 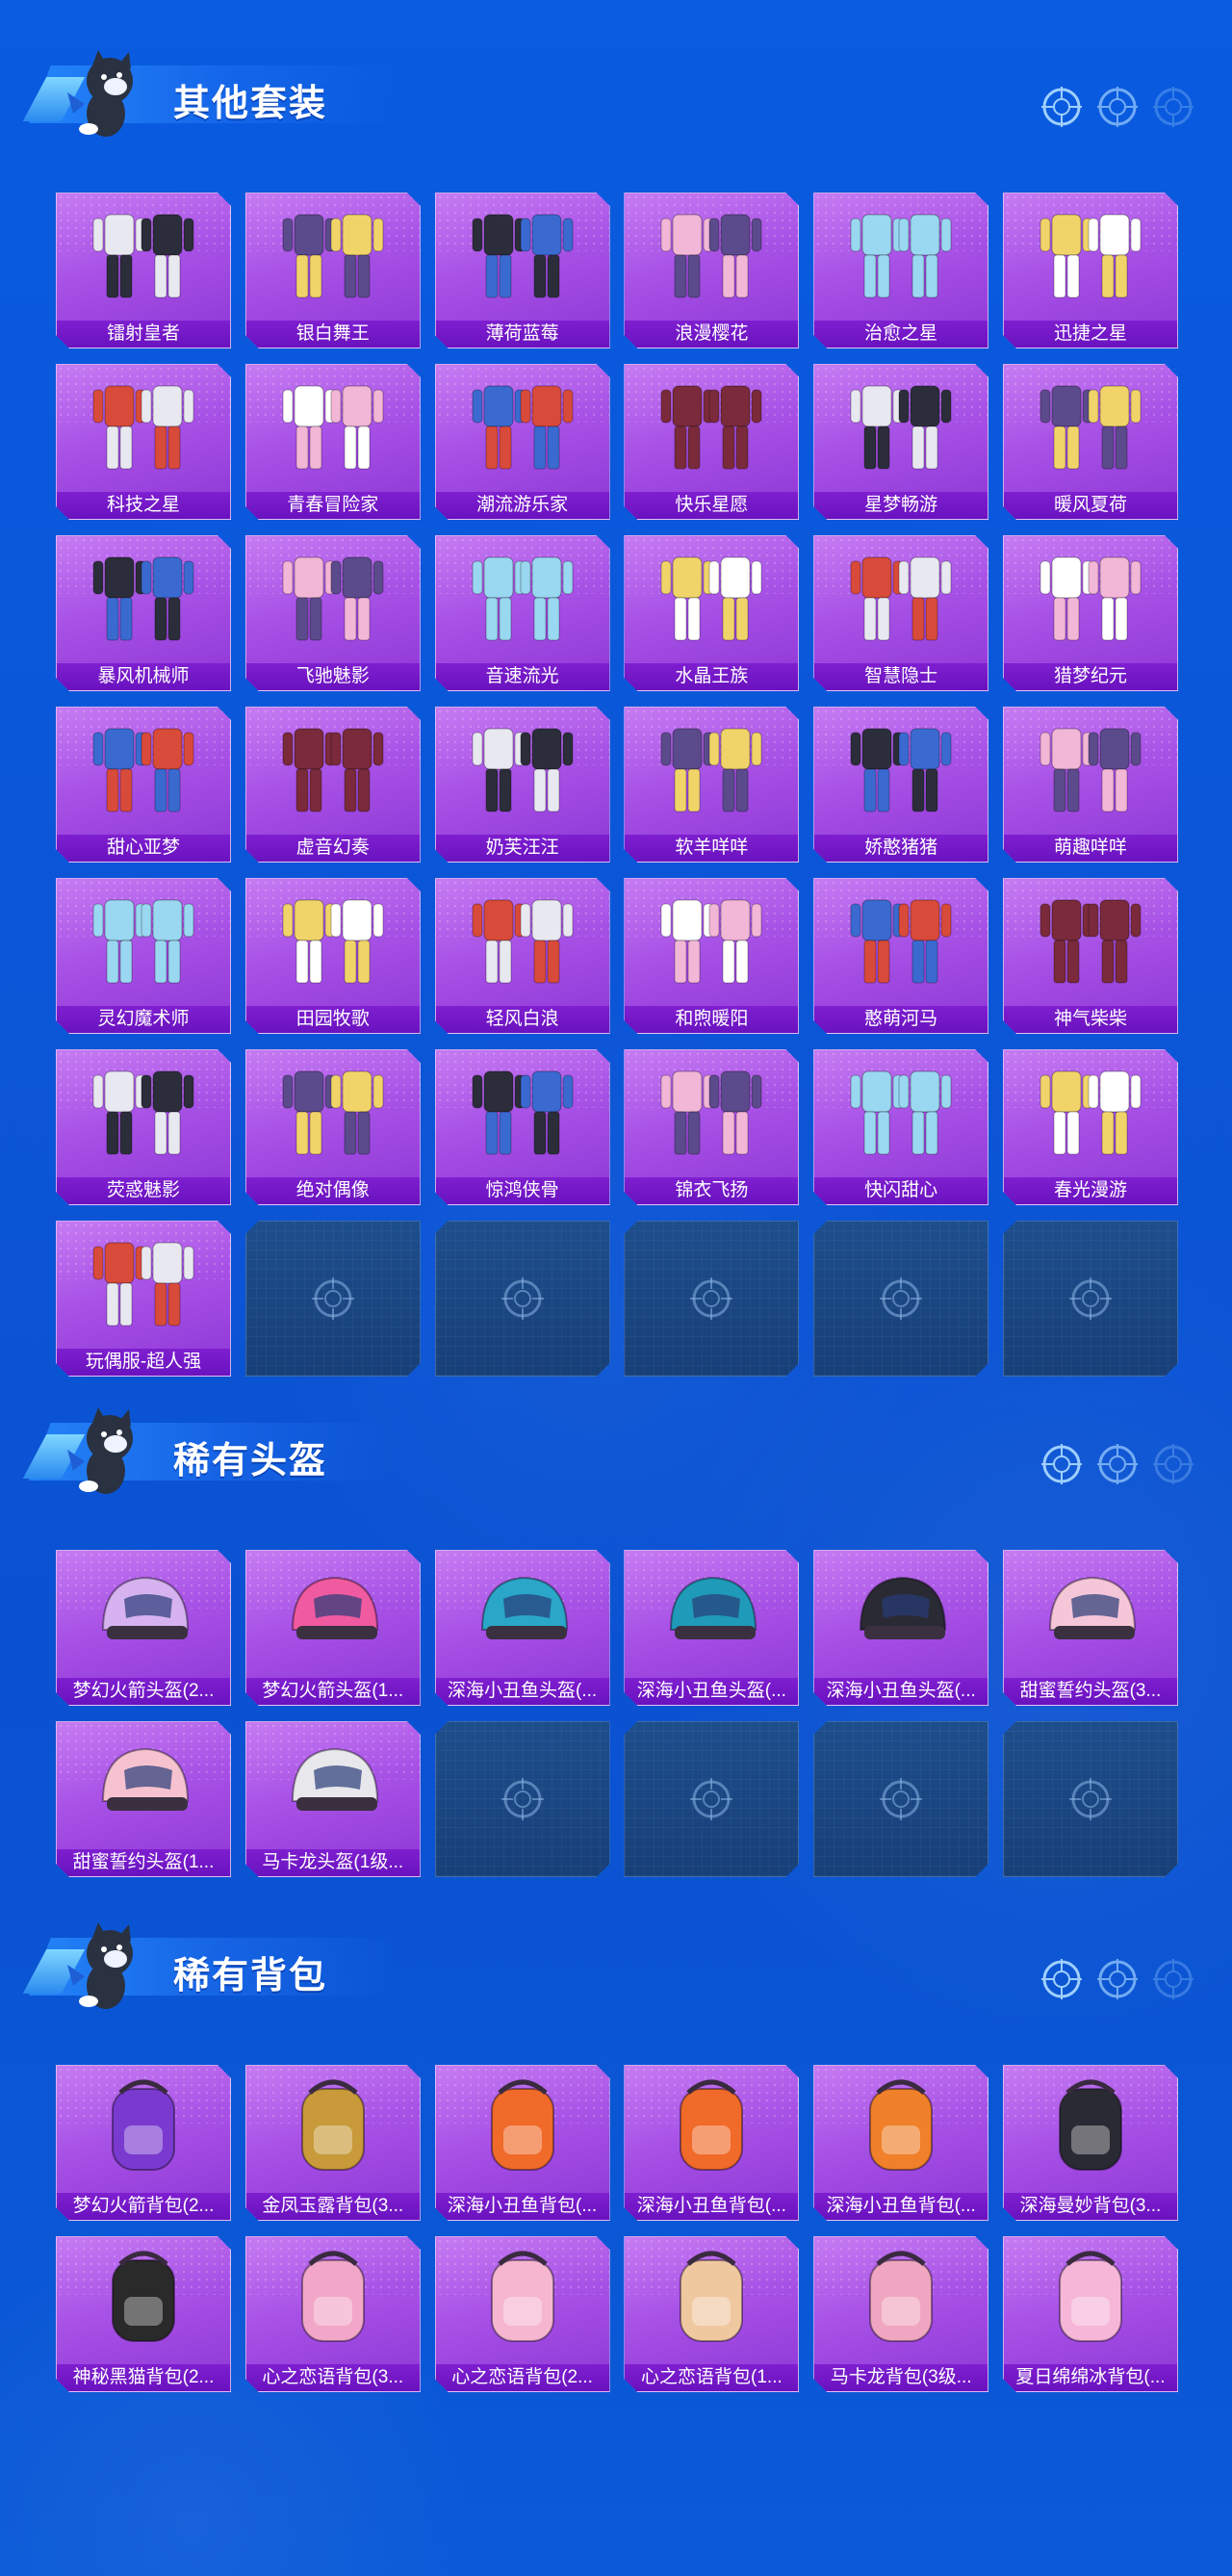 What do you see at coordinates (143, 1127) in the screenshot?
I see `item-card: 荧惑魅影` at bounding box center [143, 1127].